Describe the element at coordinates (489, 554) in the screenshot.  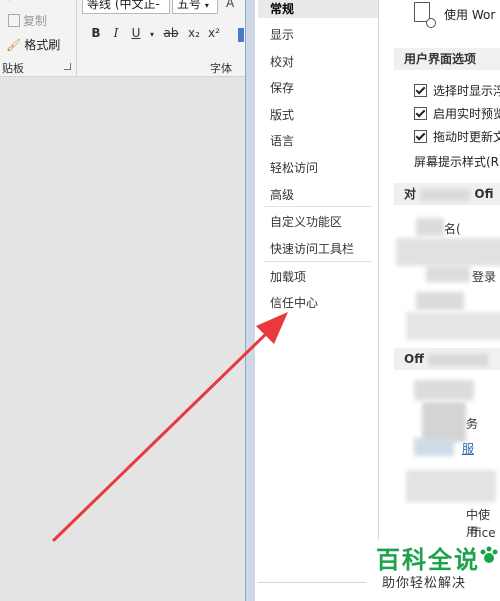
I see `paw-icon` at that location.